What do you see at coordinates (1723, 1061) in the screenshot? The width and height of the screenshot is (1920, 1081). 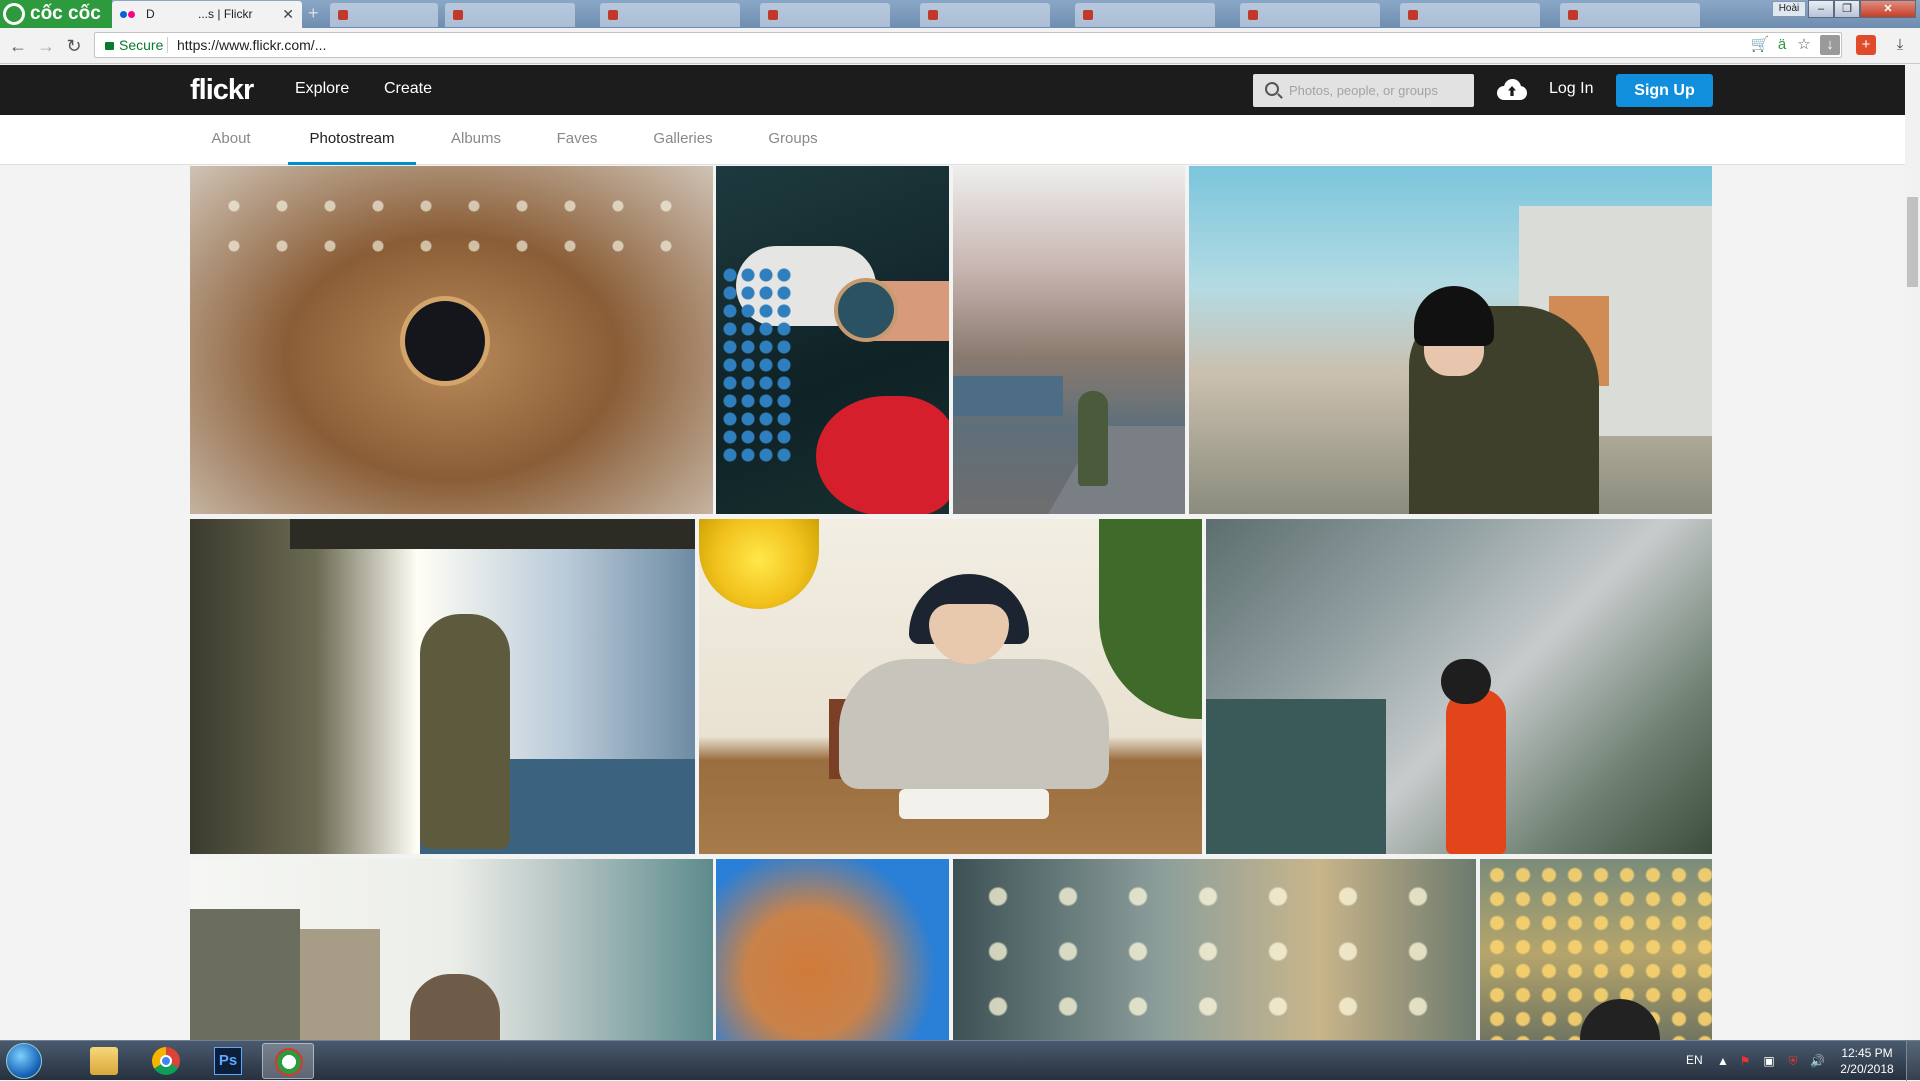 I see `tray-expand-icon: ▲` at bounding box center [1723, 1061].